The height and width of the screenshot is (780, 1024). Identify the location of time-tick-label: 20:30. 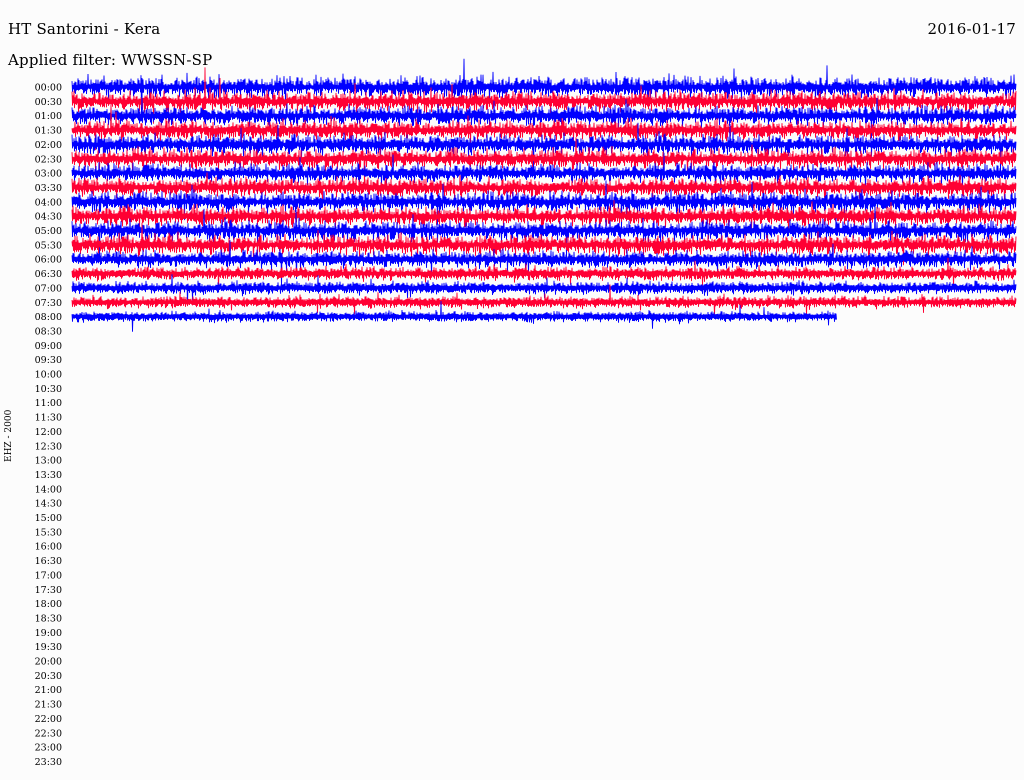
(48, 676).